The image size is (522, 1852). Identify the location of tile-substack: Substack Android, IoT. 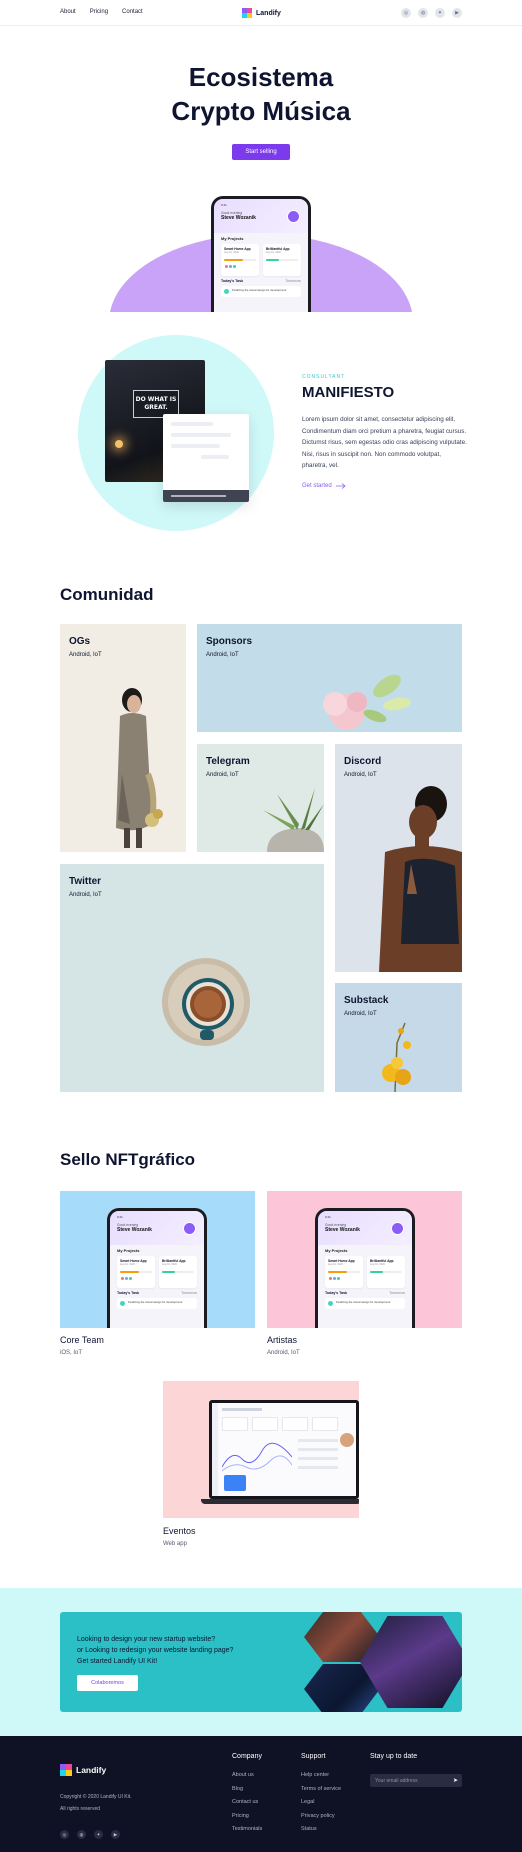
(398, 1037).